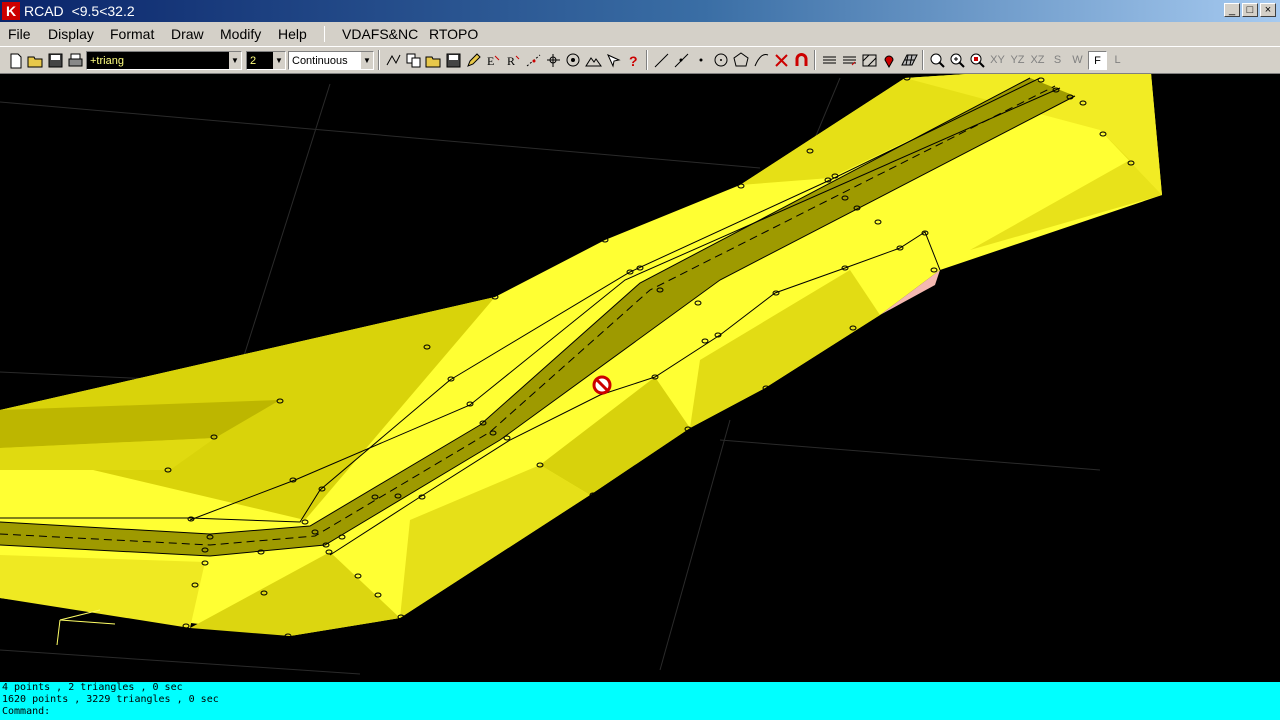 The height and width of the screenshot is (720, 1280). I want to click on menu-rtopo: RTOPO, so click(453, 34).